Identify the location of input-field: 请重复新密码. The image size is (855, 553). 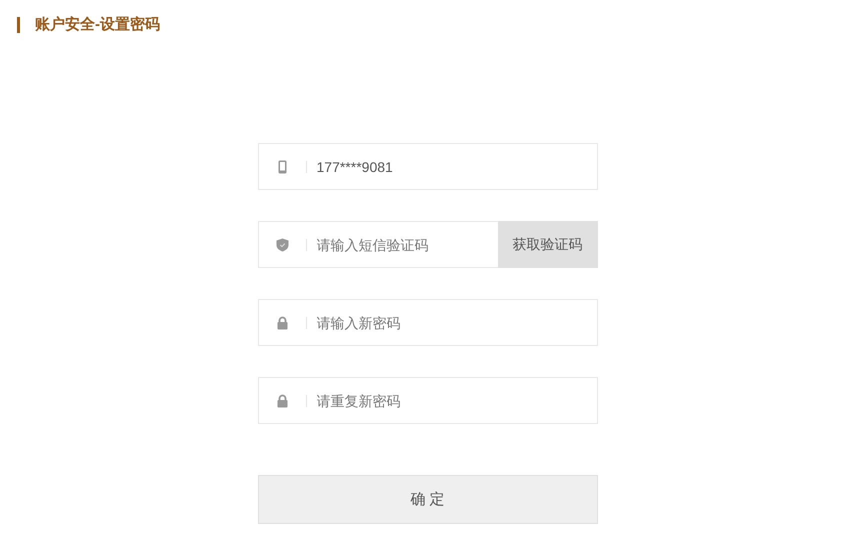
(428, 400).